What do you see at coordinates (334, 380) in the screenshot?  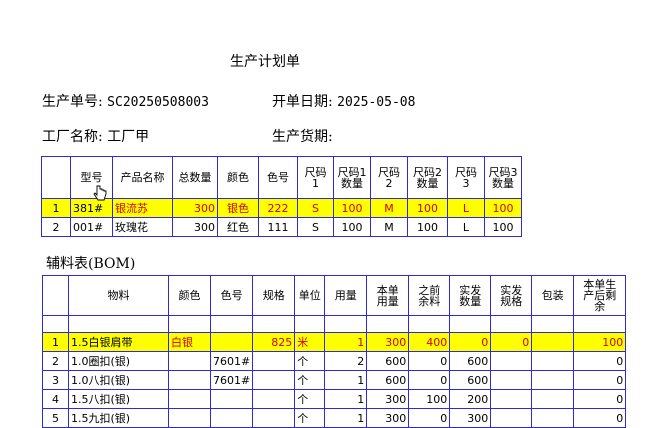 I see `table-row: 3 1.0八扣(银) 7601# 个 1 600 0 600 0` at bounding box center [334, 380].